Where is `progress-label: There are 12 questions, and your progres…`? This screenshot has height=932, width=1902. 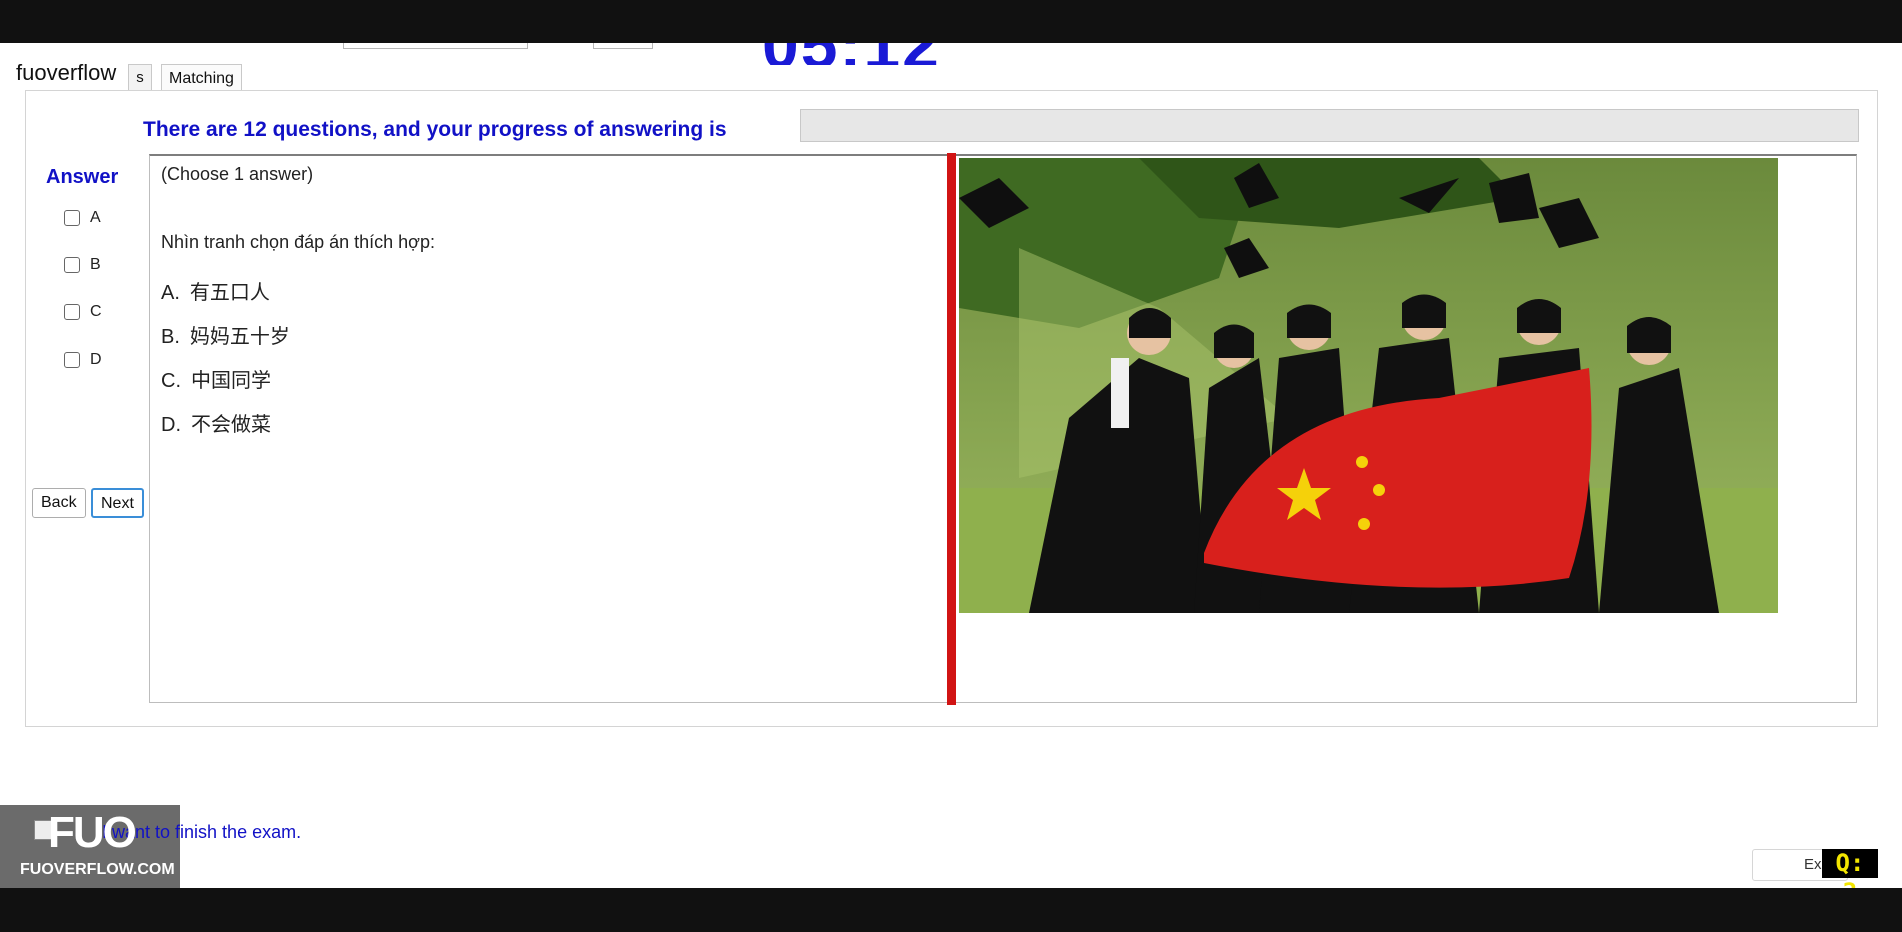
progress-label: There are 12 questions, and your progres… is located at coordinates (435, 129).